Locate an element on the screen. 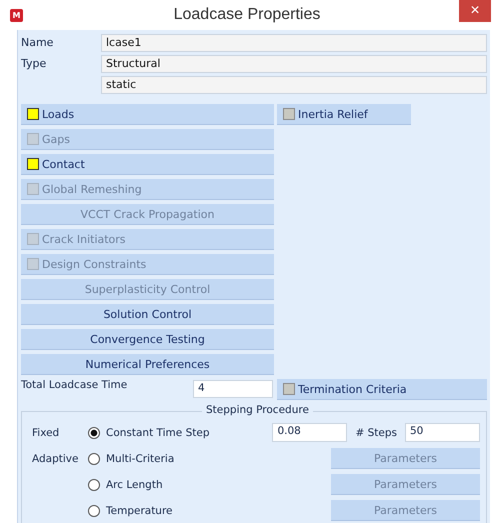 The image size is (501, 523). input-field: lcase1 is located at coordinates (294, 43).